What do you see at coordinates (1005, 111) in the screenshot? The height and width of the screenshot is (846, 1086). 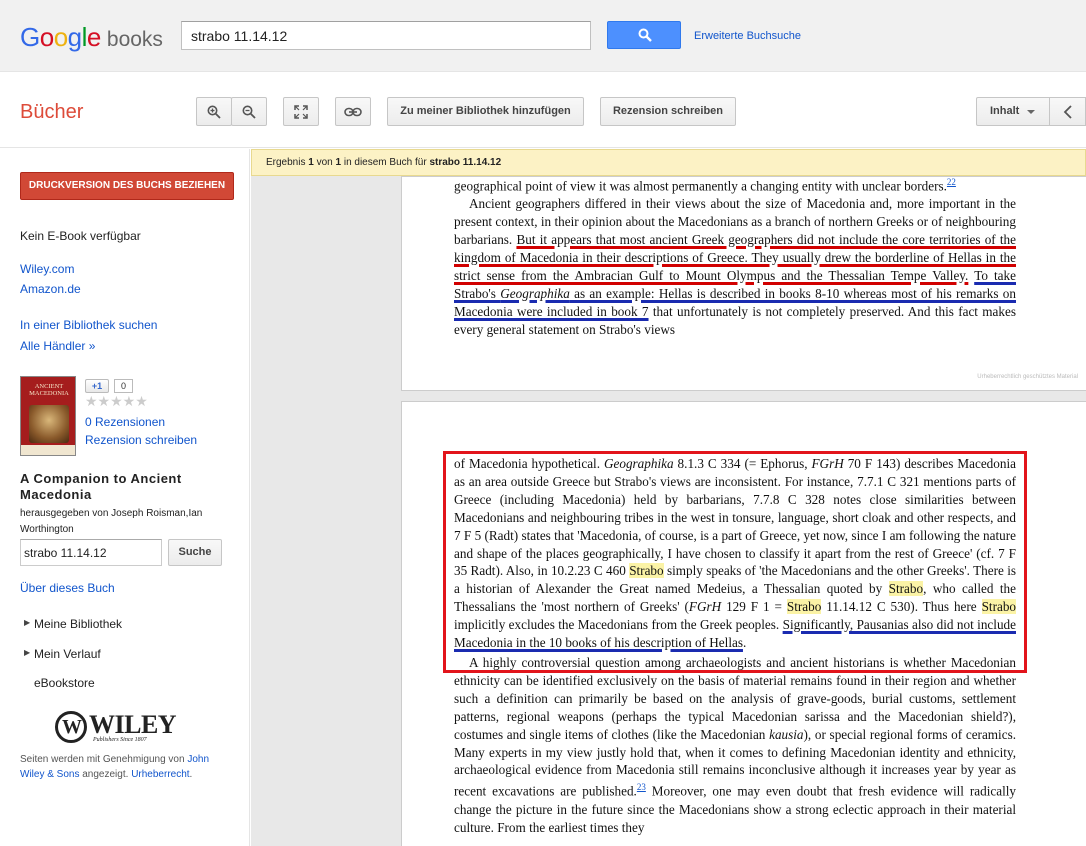 I see `contents-label: Inhalt` at bounding box center [1005, 111].